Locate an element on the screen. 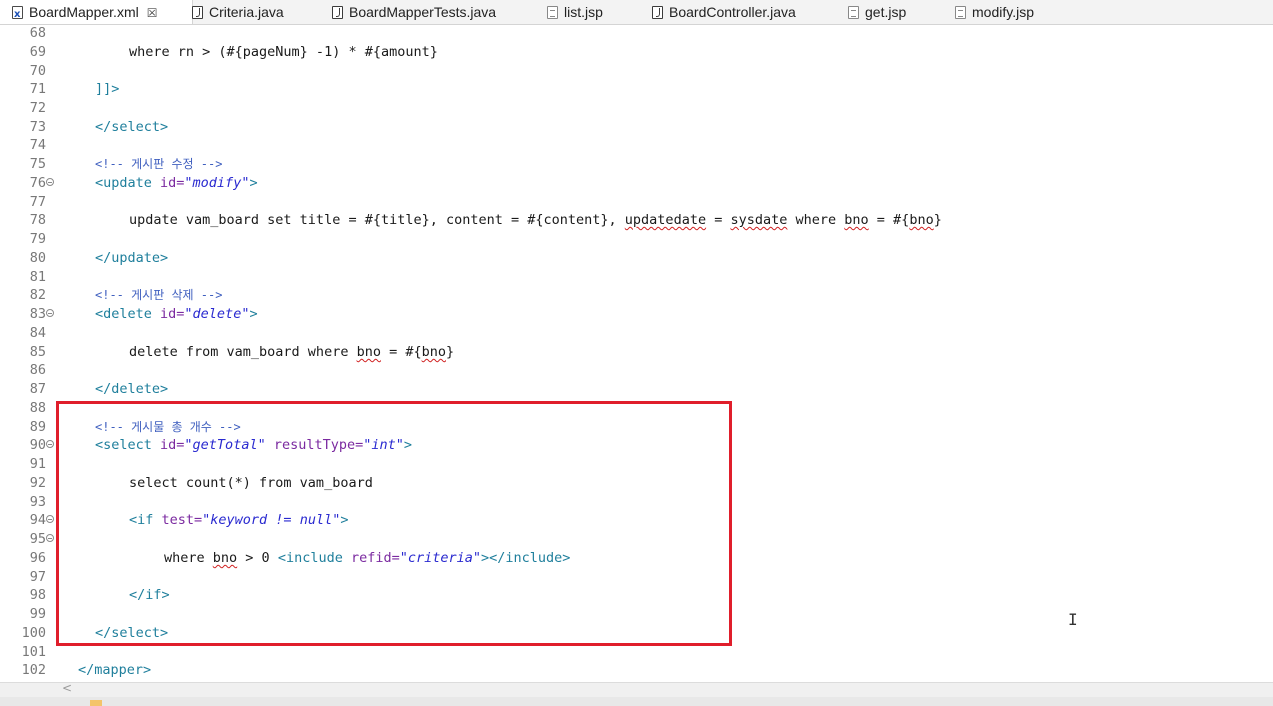 This screenshot has width=1273, height=706. tab-get-jsp: get.jsp is located at coordinates (877, 12).